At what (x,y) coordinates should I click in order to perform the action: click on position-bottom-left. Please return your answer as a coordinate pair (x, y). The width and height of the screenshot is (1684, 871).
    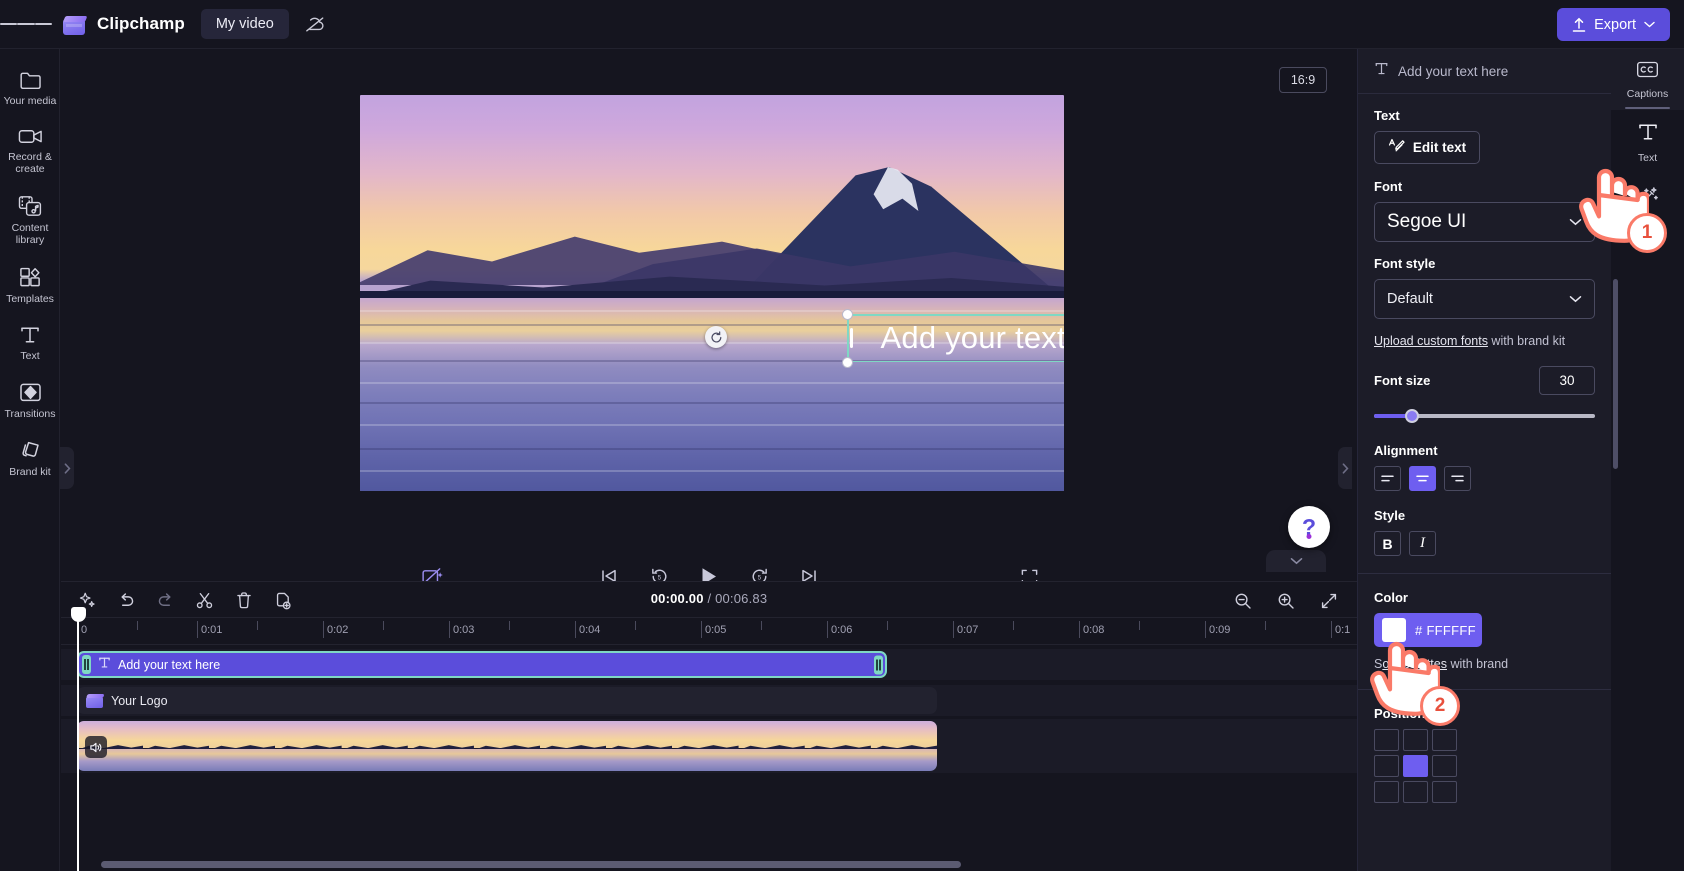
    Looking at the image, I should click on (1386, 792).